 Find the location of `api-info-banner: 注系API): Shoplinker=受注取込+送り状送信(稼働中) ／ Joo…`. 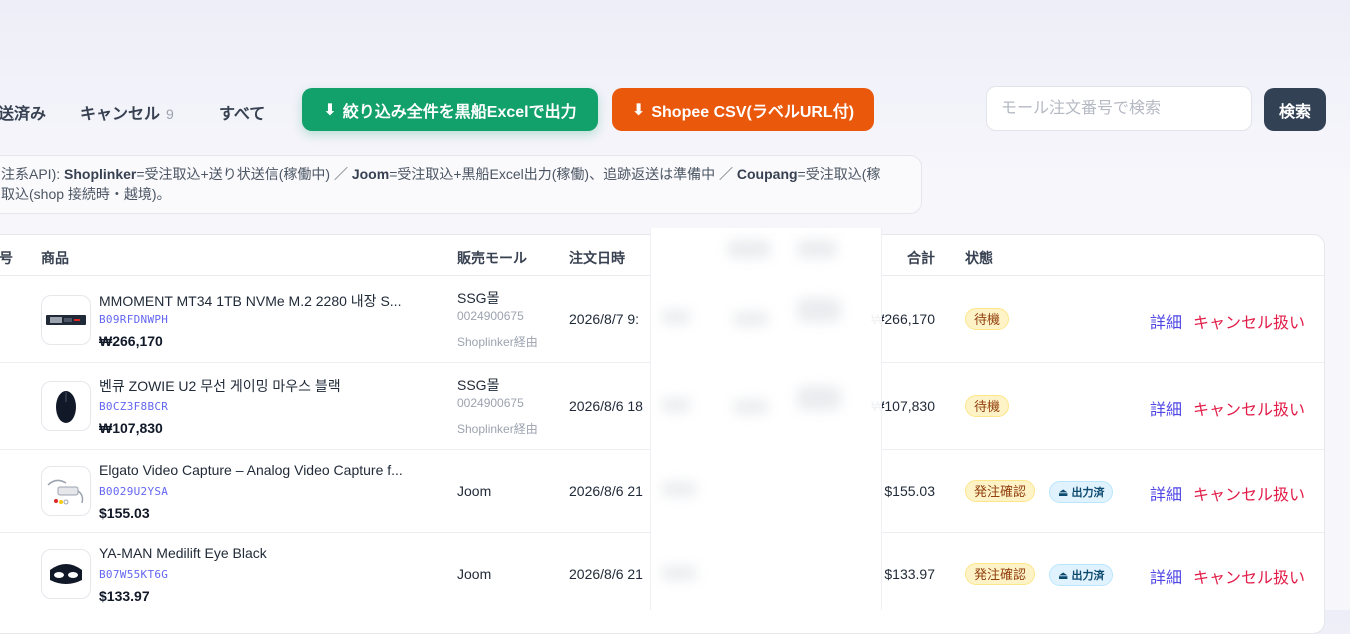

api-info-banner: 注系API): Shoplinker=受注取込+送り状送信(稼働中) ／ Joo… is located at coordinates (461, 184).